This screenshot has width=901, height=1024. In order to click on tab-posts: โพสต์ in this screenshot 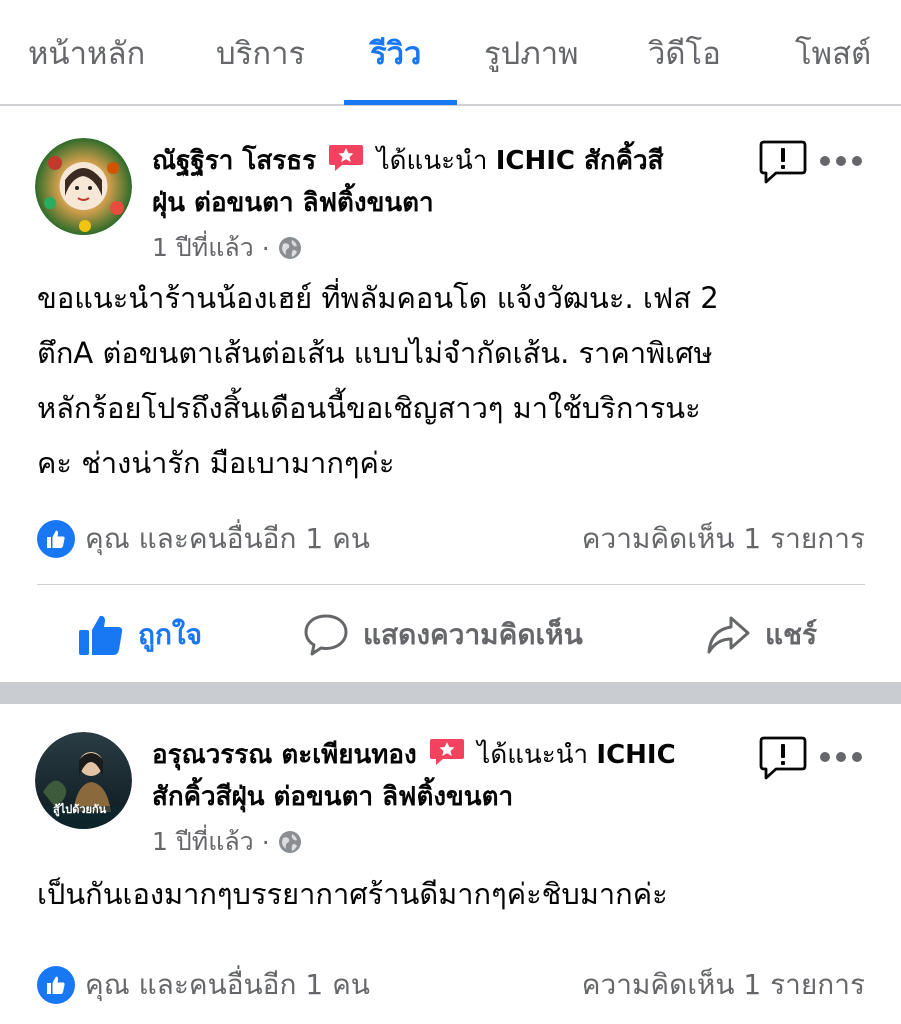, I will do `click(833, 58)`.